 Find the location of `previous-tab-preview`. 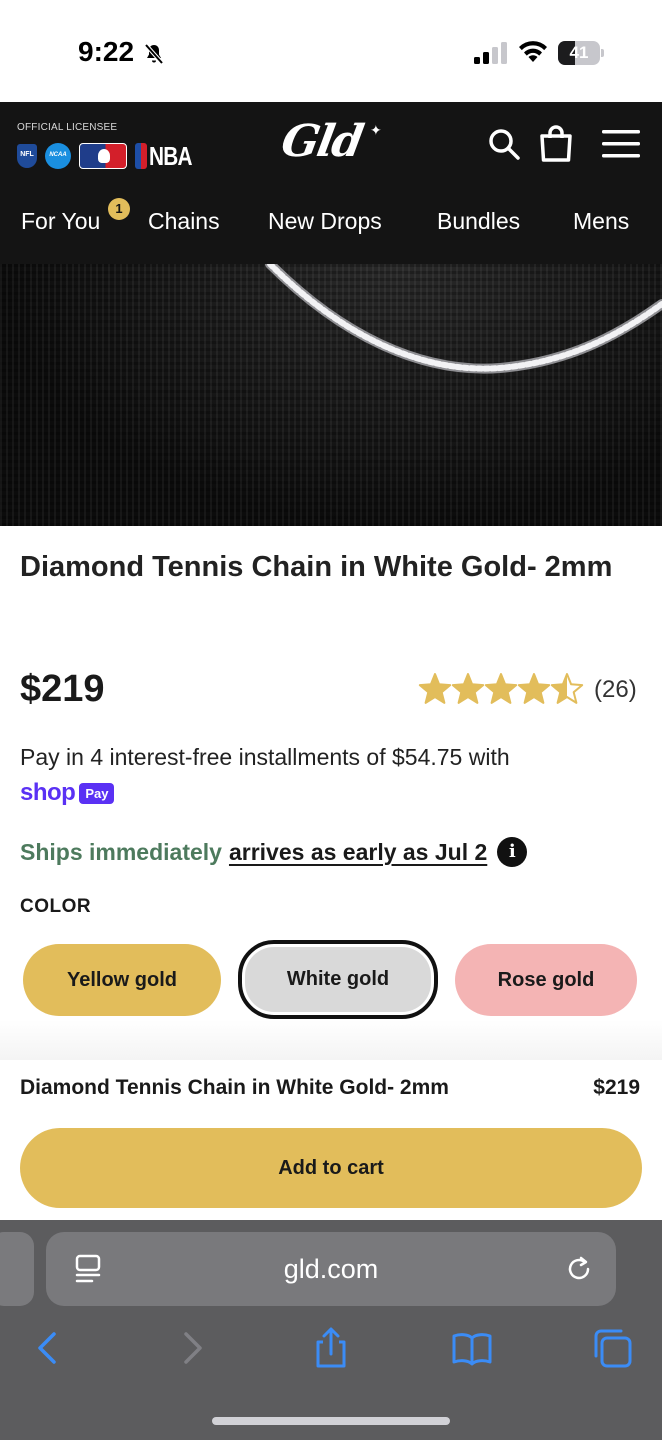

previous-tab-preview is located at coordinates (17, 1269).